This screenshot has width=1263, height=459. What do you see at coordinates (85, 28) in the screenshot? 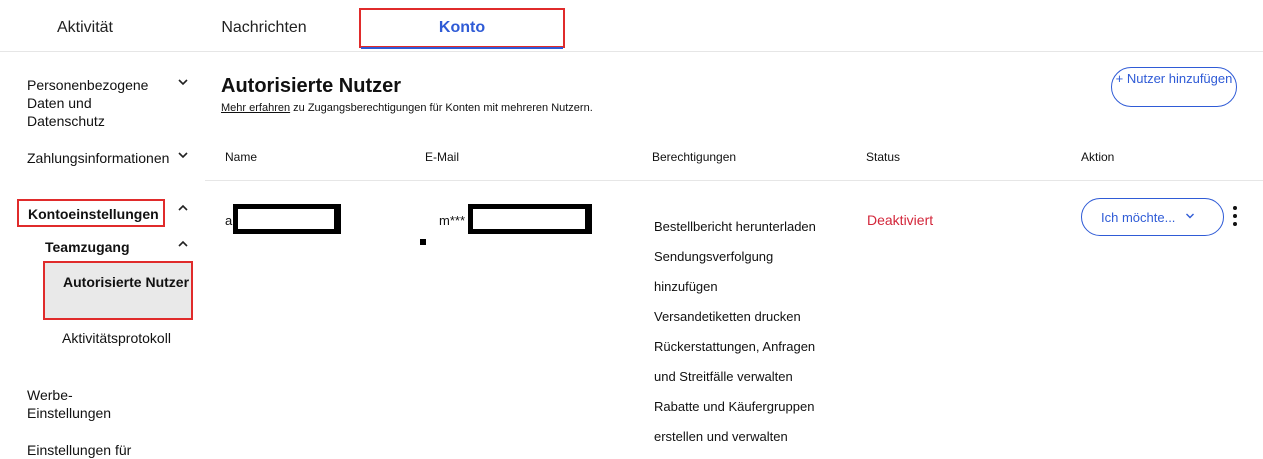
I see `tab-aktivitaet: Aktivität` at bounding box center [85, 28].